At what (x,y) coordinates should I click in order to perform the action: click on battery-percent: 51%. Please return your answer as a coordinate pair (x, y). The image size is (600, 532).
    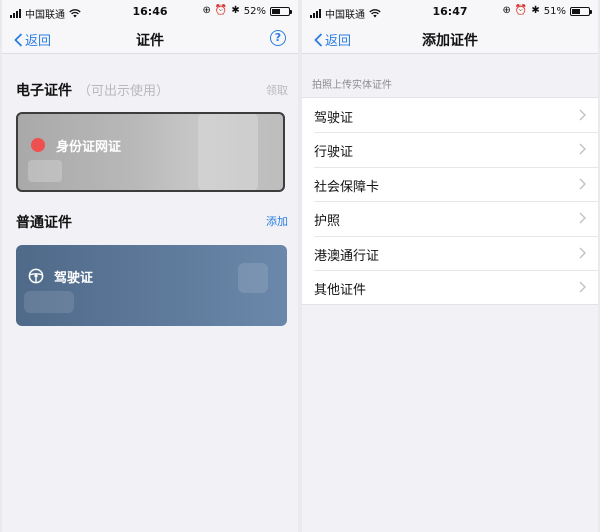
    Looking at the image, I should click on (554, 11).